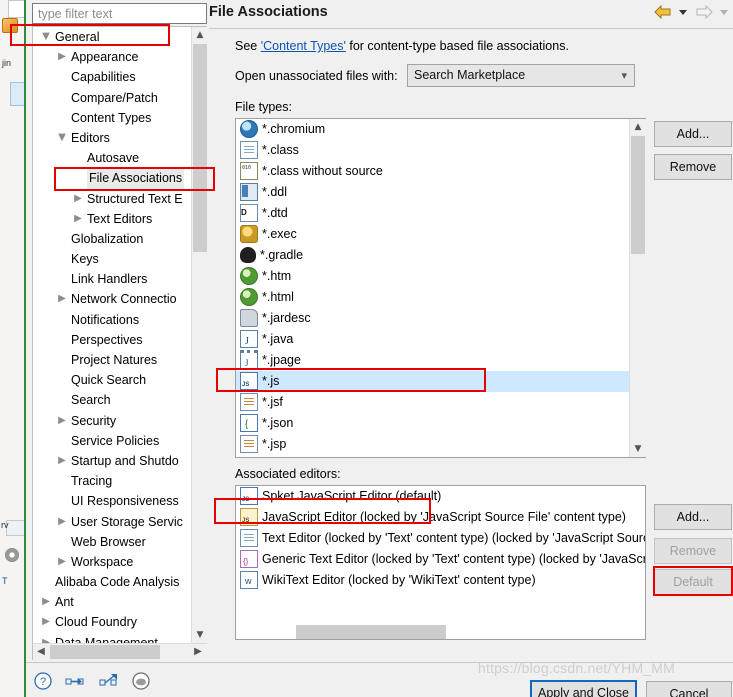 The width and height of the screenshot is (733, 697). Describe the element at coordinates (112, 461) in the screenshot. I see `sidebar-item-startup-and-shutdo: ▶ Startup and Shutdo` at that location.